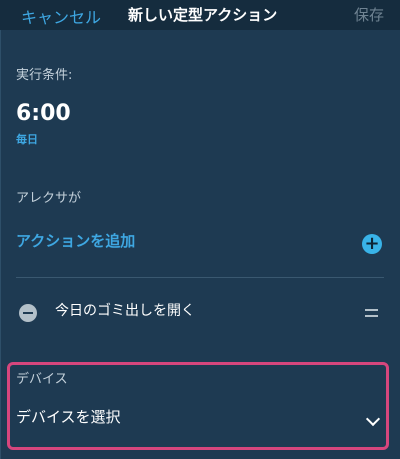 Image resolution: width=400 pixels, height=459 pixels. What do you see at coordinates (28, 313) in the screenshot?
I see `minus-circle-icon` at bounding box center [28, 313].